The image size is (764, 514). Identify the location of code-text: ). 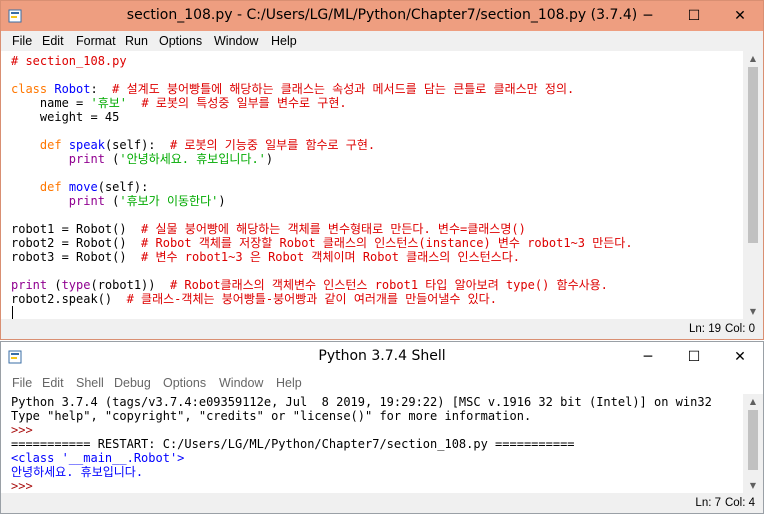
(269, 159).